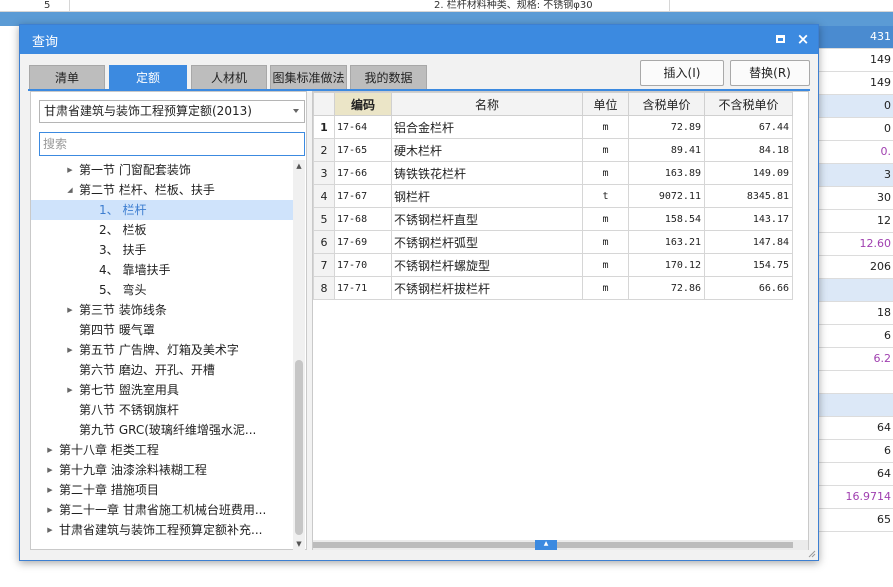 Image resolution: width=893 pixels, height=587 pixels. What do you see at coordinates (162, 250) in the screenshot?
I see `tree-item: 3、 扶手` at bounding box center [162, 250].